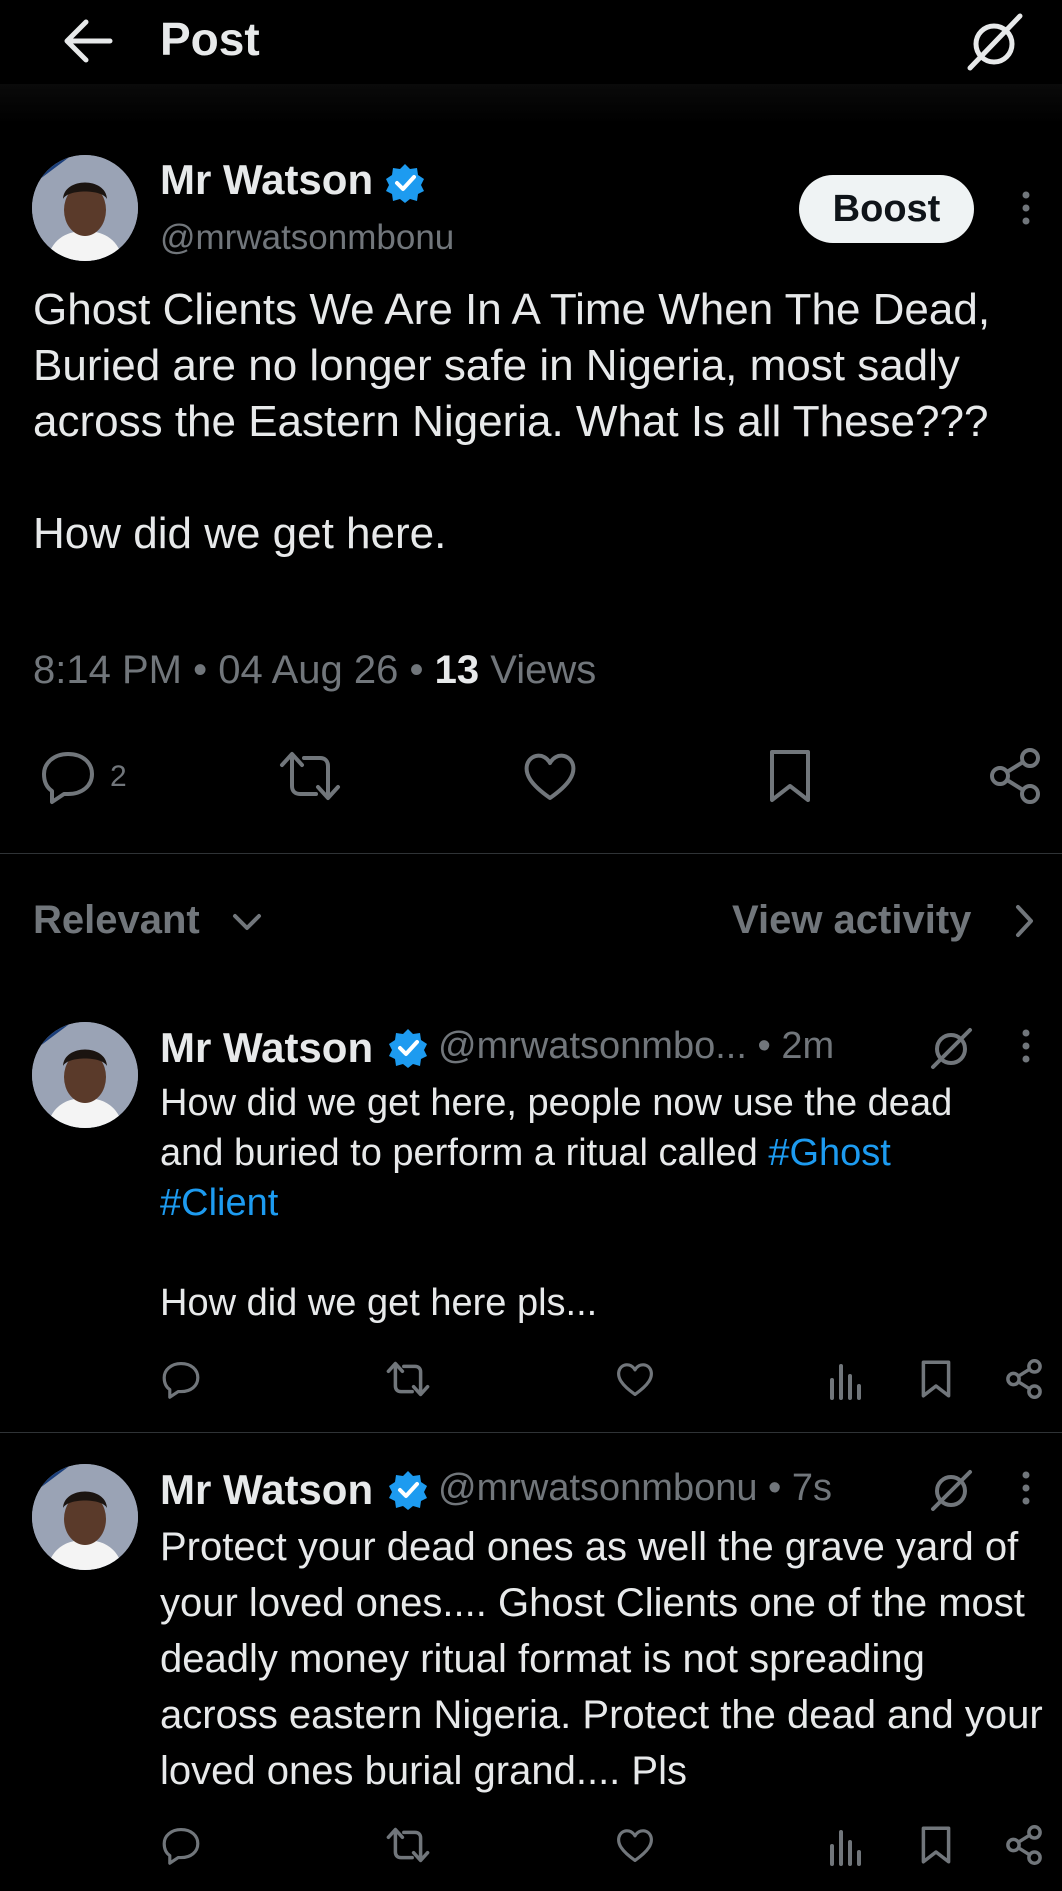  Describe the element at coordinates (87, 41) in the screenshot. I see `arrow-left-icon` at that location.